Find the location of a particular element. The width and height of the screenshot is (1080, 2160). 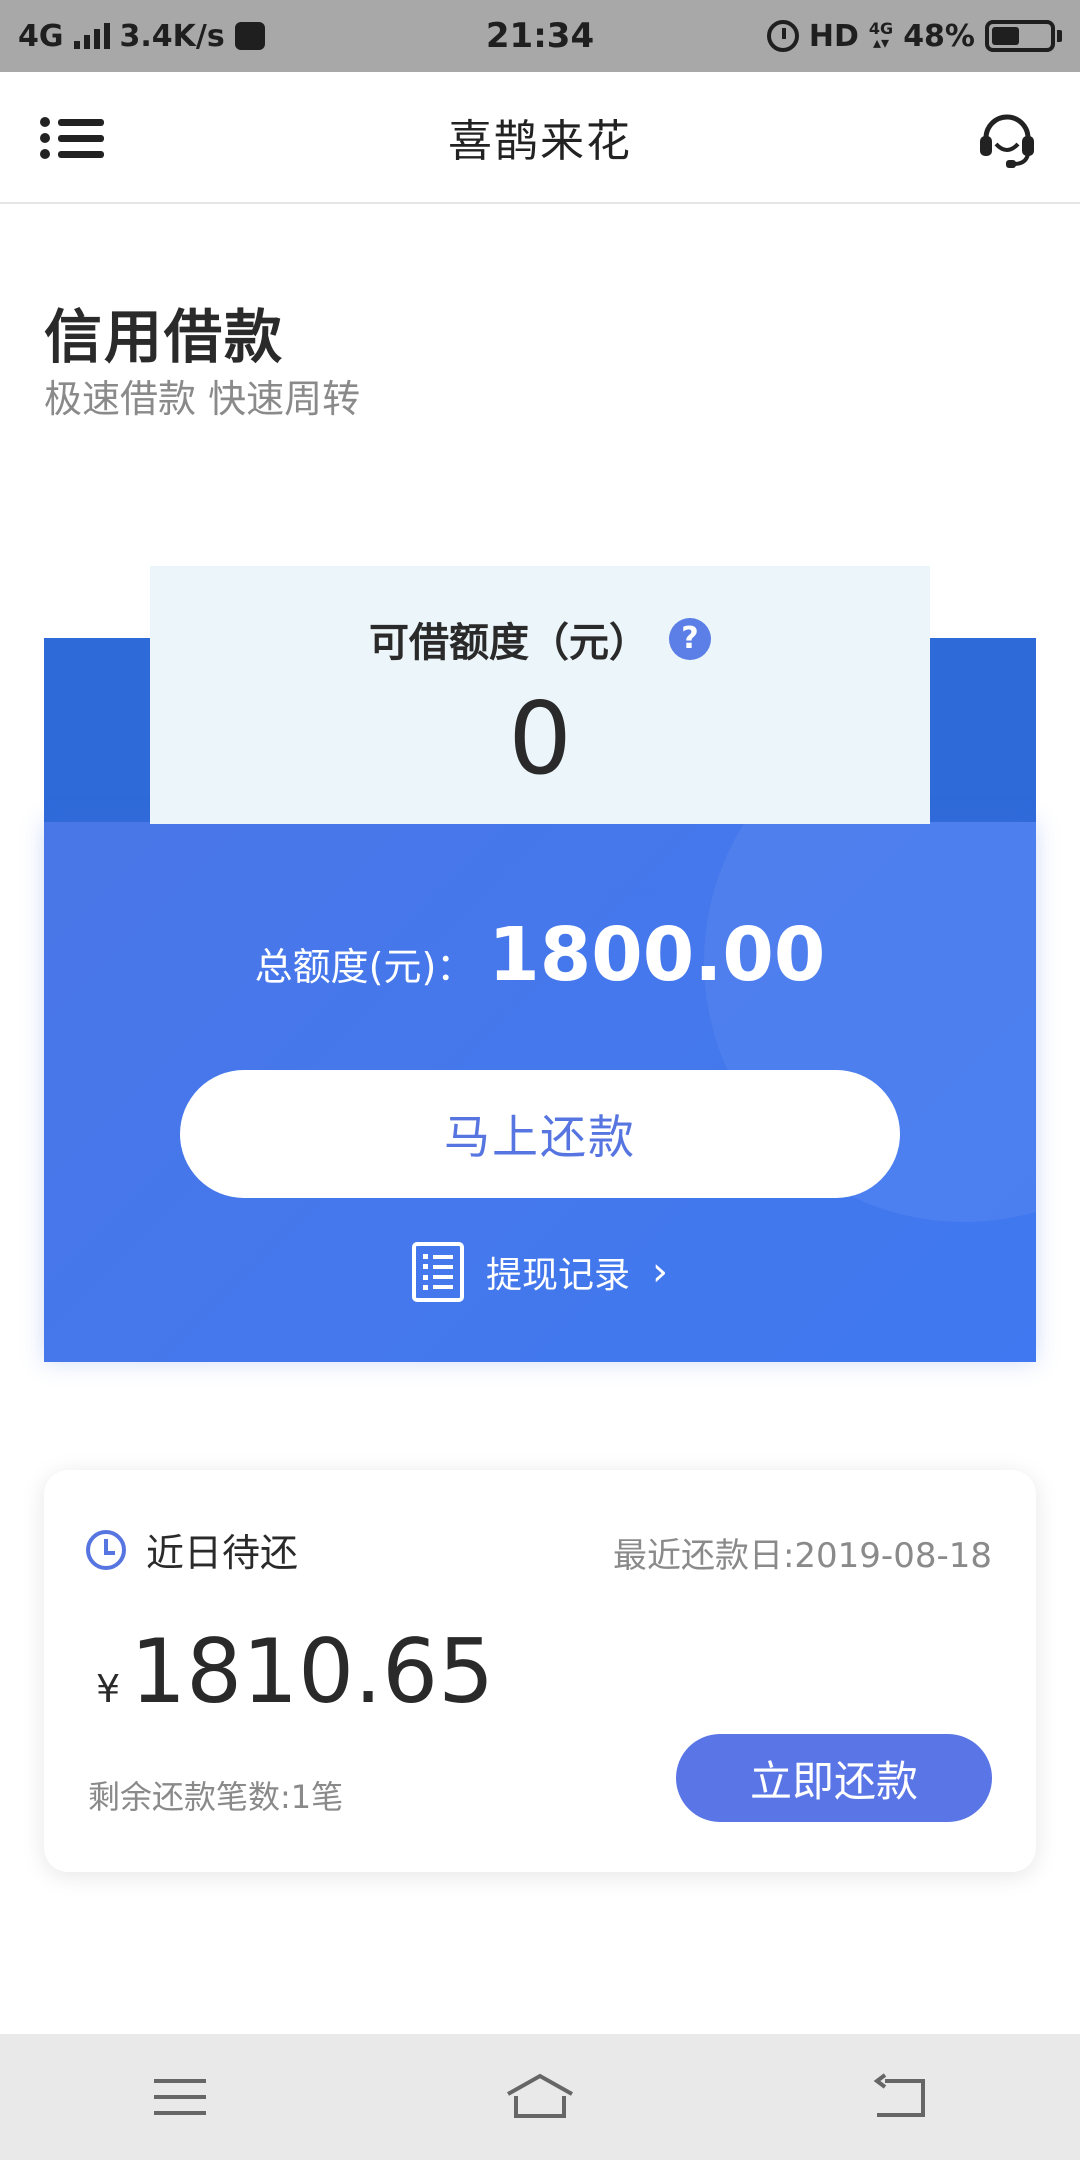

chevron-right-icon: › is located at coordinates (660, 1272).